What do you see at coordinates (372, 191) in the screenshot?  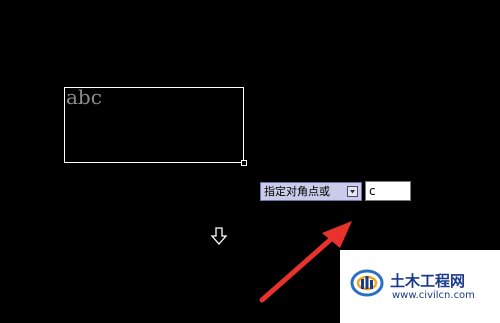 I see `dynamic-input-value: c` at bounding box center [372, 191].